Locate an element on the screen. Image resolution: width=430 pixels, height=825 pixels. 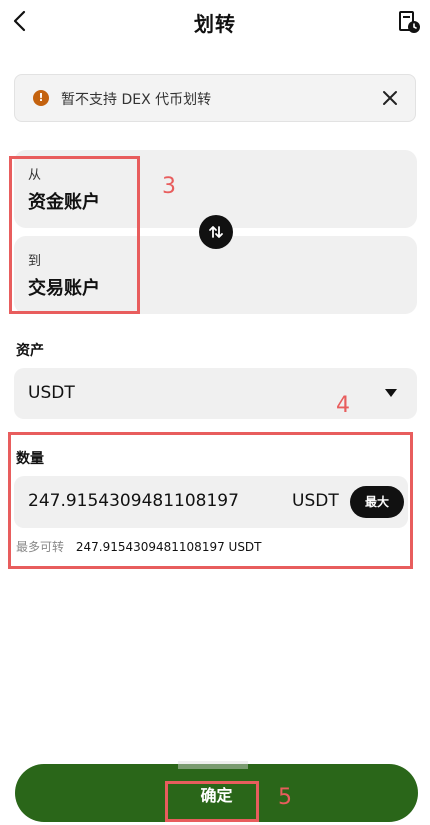
quantity-input: 247.9154309481108197 USDT 最大 is located at coordinates (211, 502).